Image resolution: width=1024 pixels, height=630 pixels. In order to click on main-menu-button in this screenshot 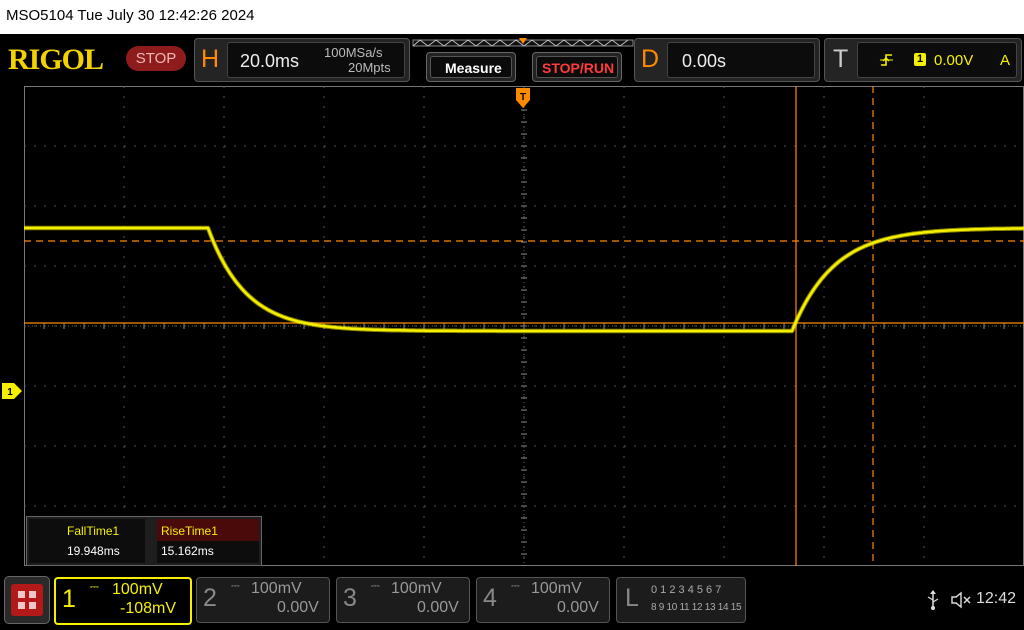, I will do `click(27, 600)`.